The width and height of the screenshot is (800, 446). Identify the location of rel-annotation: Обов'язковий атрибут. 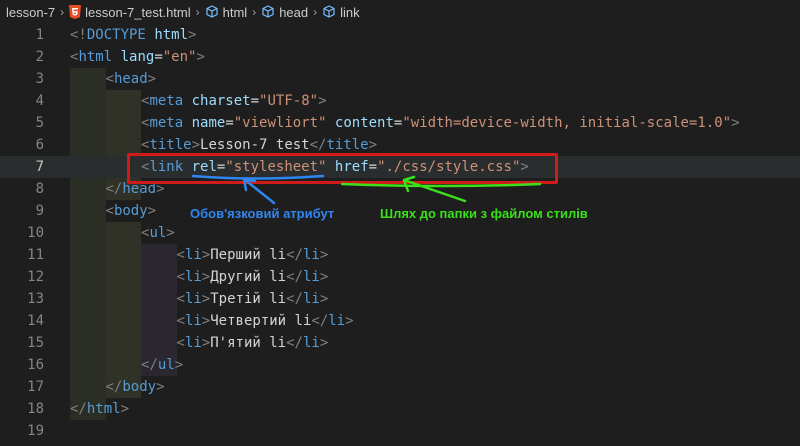
(262, 213).